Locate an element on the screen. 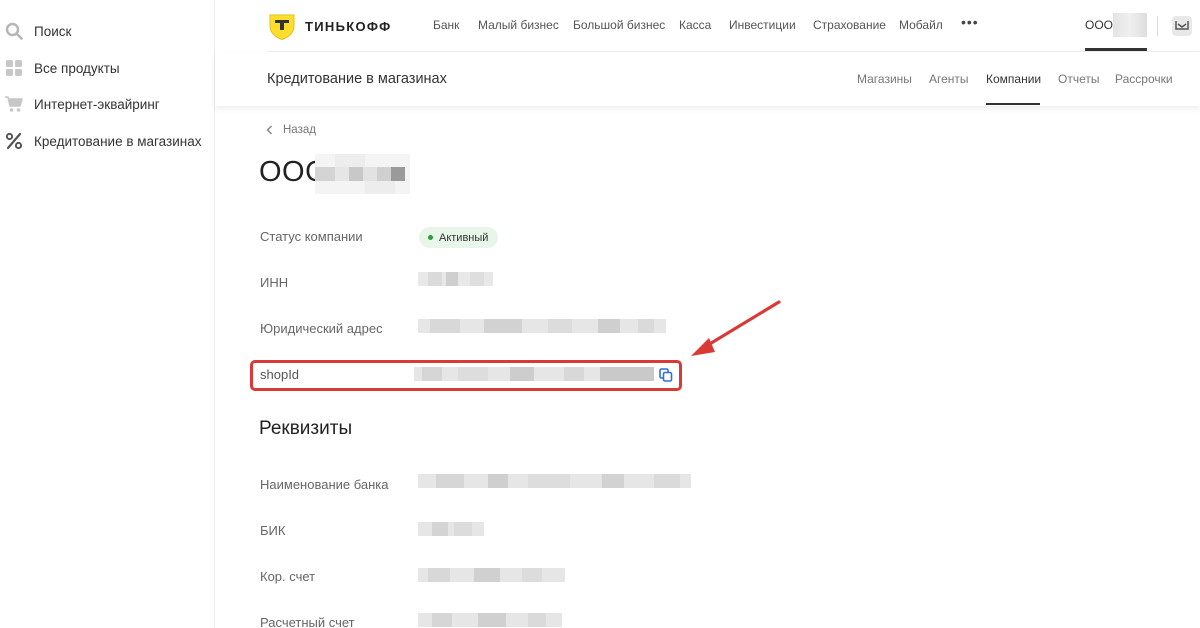 This screenshot has height=628, width=1200. tab-installments: Рассрочки is located at coordinates (1144, 79).